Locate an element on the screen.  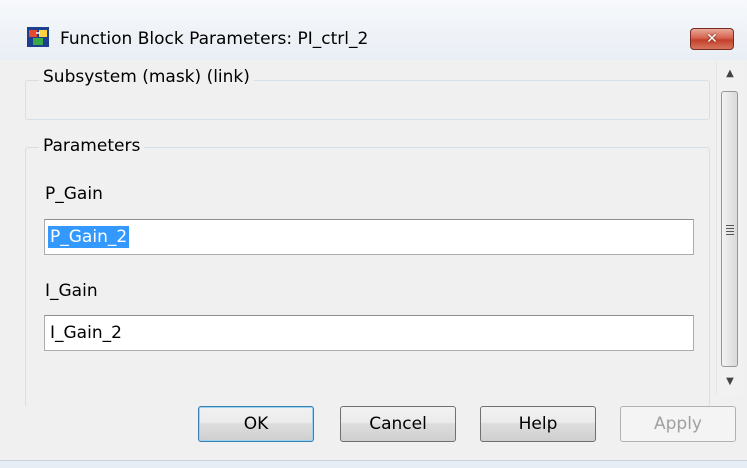
vertical-scrollbar: ▲ ▼ is located at coordinates (729, 228).